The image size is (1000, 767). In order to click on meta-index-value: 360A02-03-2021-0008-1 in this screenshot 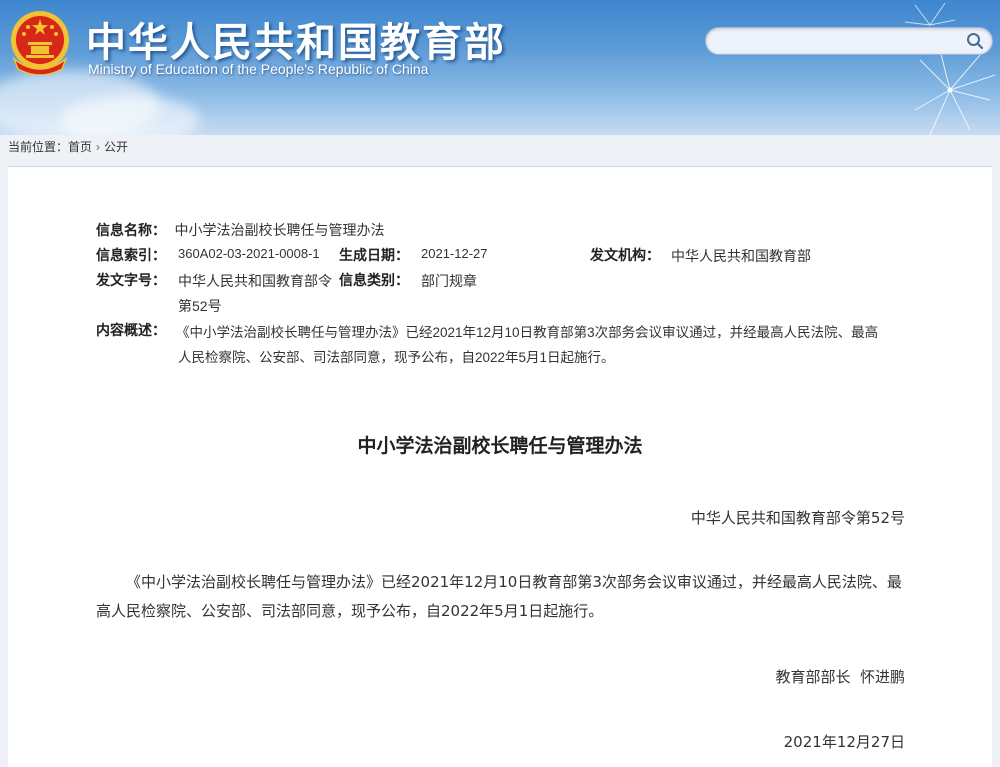, I will do `click(249, 253)`.